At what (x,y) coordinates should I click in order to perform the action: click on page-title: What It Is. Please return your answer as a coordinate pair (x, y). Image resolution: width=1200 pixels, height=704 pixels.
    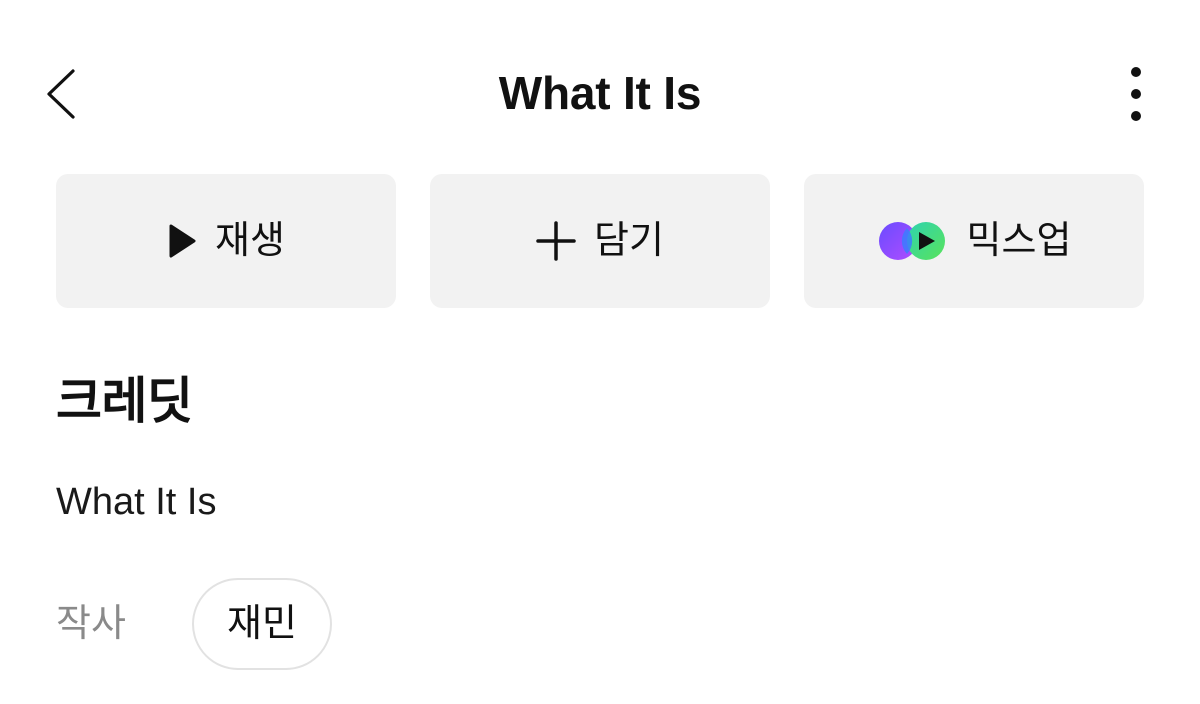
    Looking at the image, I should click on (600, 93).